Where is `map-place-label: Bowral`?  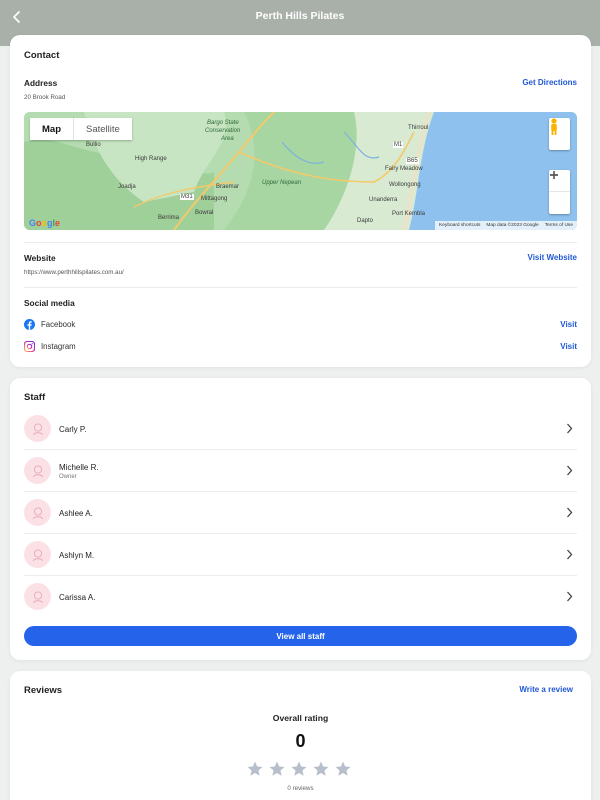 map-place-label: Bowral is located at coordinates (204, 213).